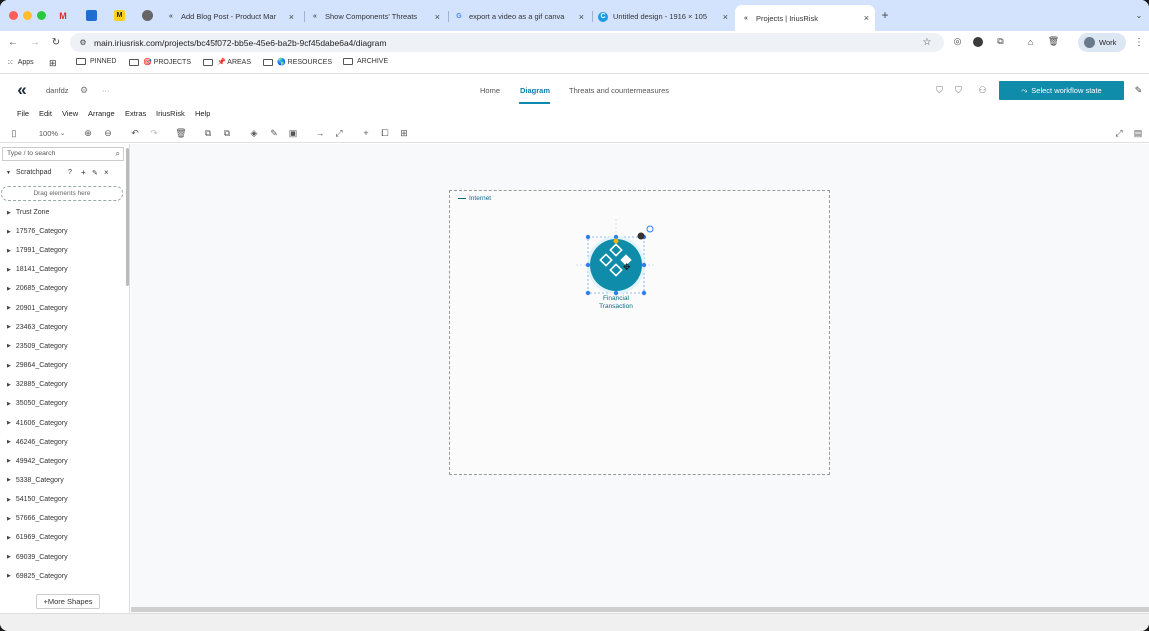  Describe the element at coordinates (106, 172) in the screenshot. I see `close-icon: ×` at that location.